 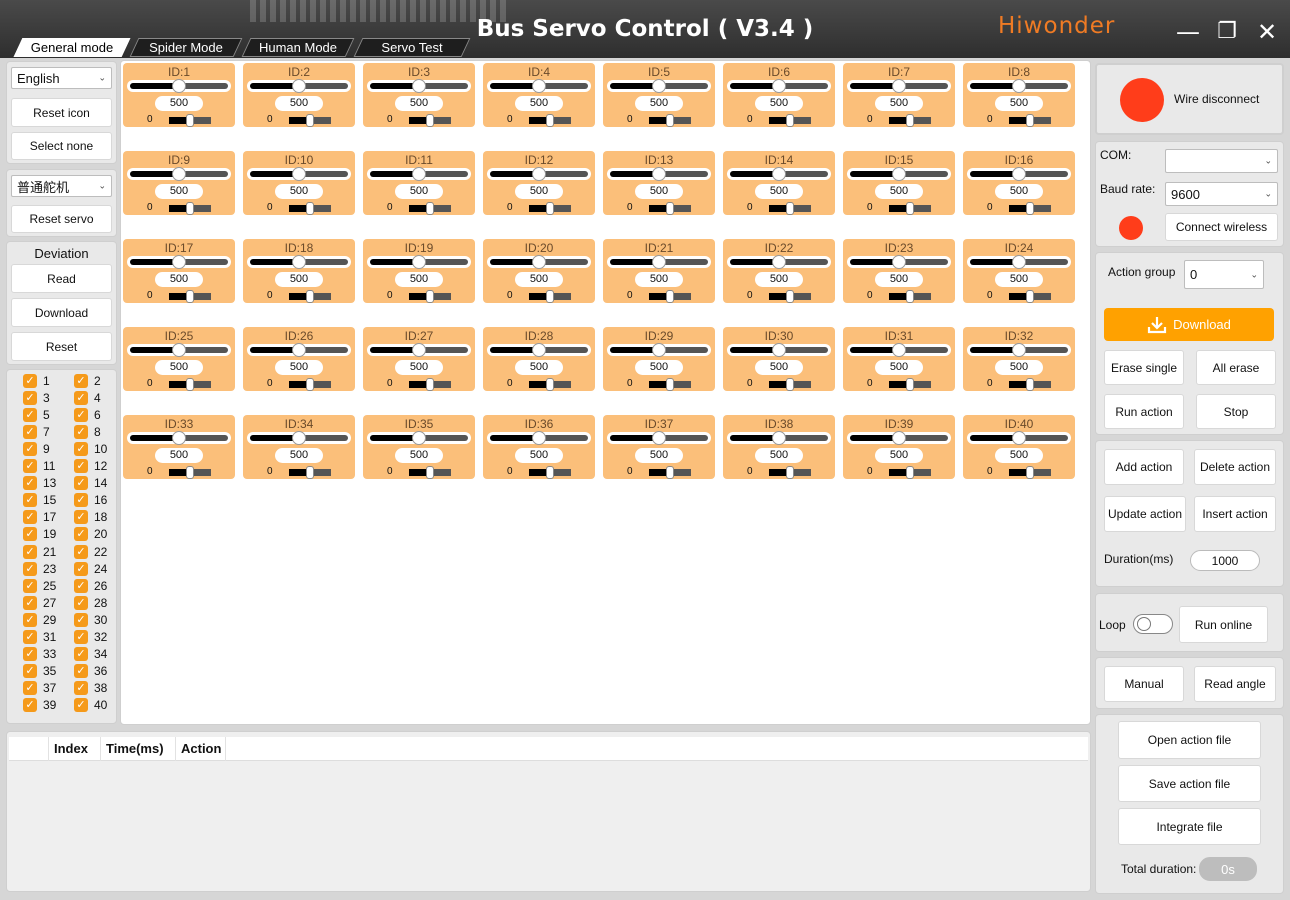 What do you see at coordinates (43, 569) in the screenshot?
I see `servo-checkbox-23: ✓ 23` at bounding box center [43, 569].